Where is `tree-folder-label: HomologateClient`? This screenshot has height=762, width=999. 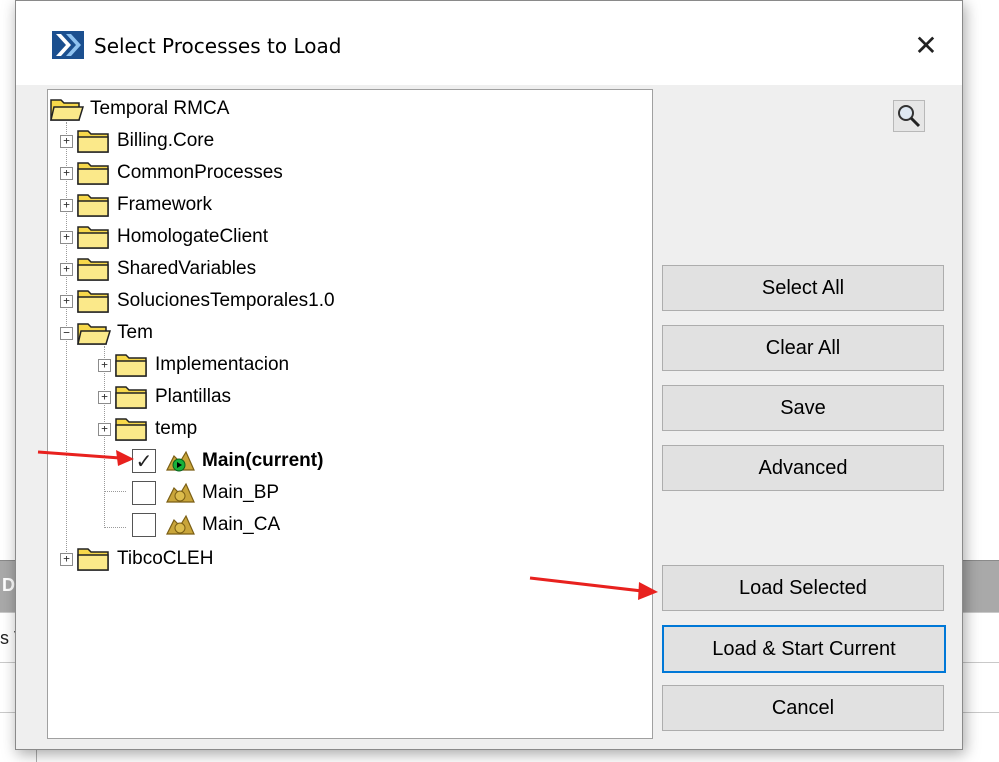
tree-folder-label: HomologateClient is located at coordinates (193, 236).